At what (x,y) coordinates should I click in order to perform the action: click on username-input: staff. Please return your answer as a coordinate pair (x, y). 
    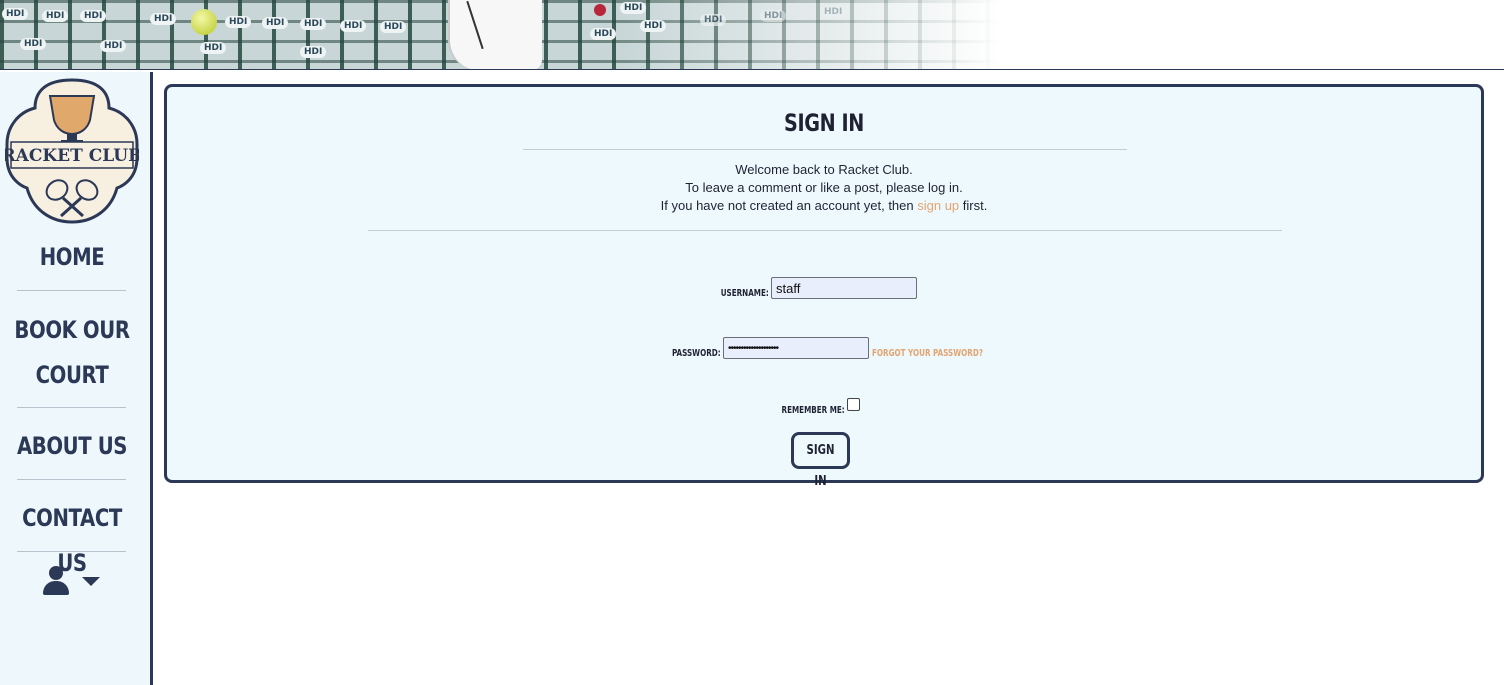
    Looking at the image, I should click on (844, 288).